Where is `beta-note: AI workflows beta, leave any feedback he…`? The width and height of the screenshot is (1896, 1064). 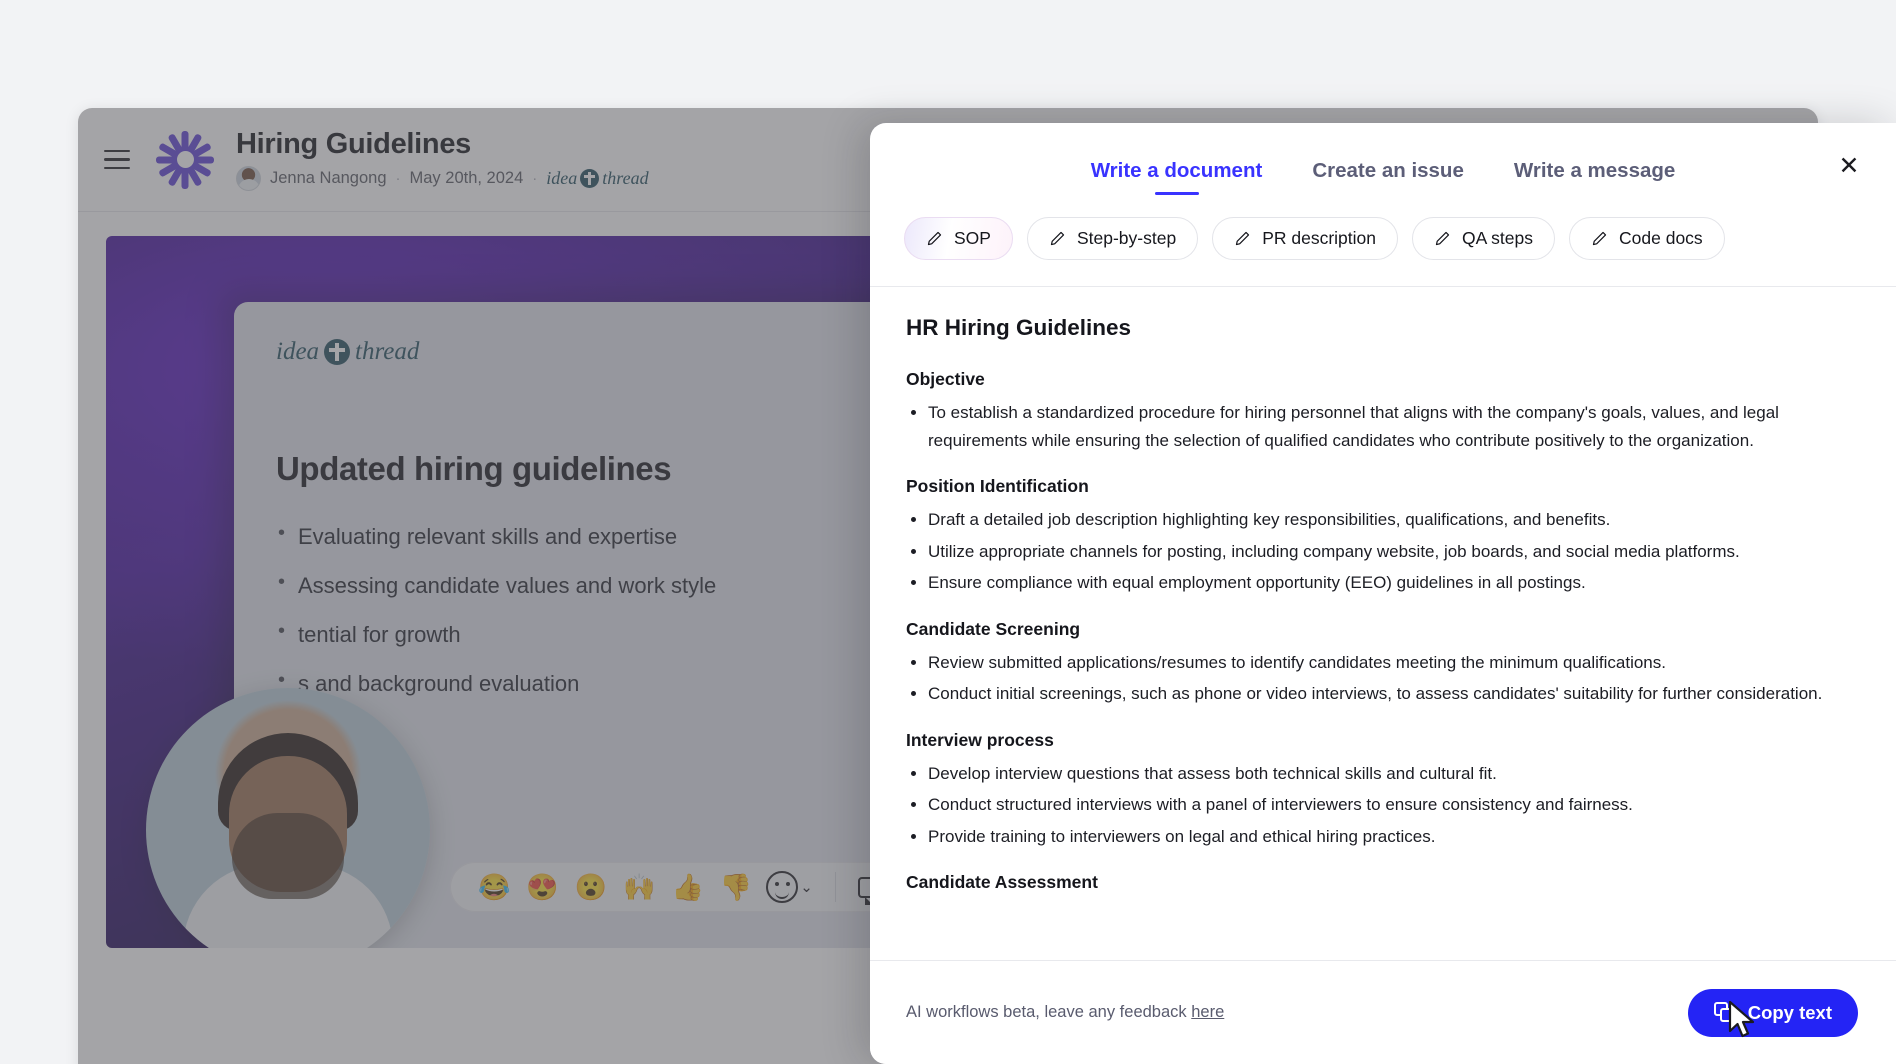 beta-note: AI workflows beta, leave any feedback he… is located at coordinates (1065, 1012).